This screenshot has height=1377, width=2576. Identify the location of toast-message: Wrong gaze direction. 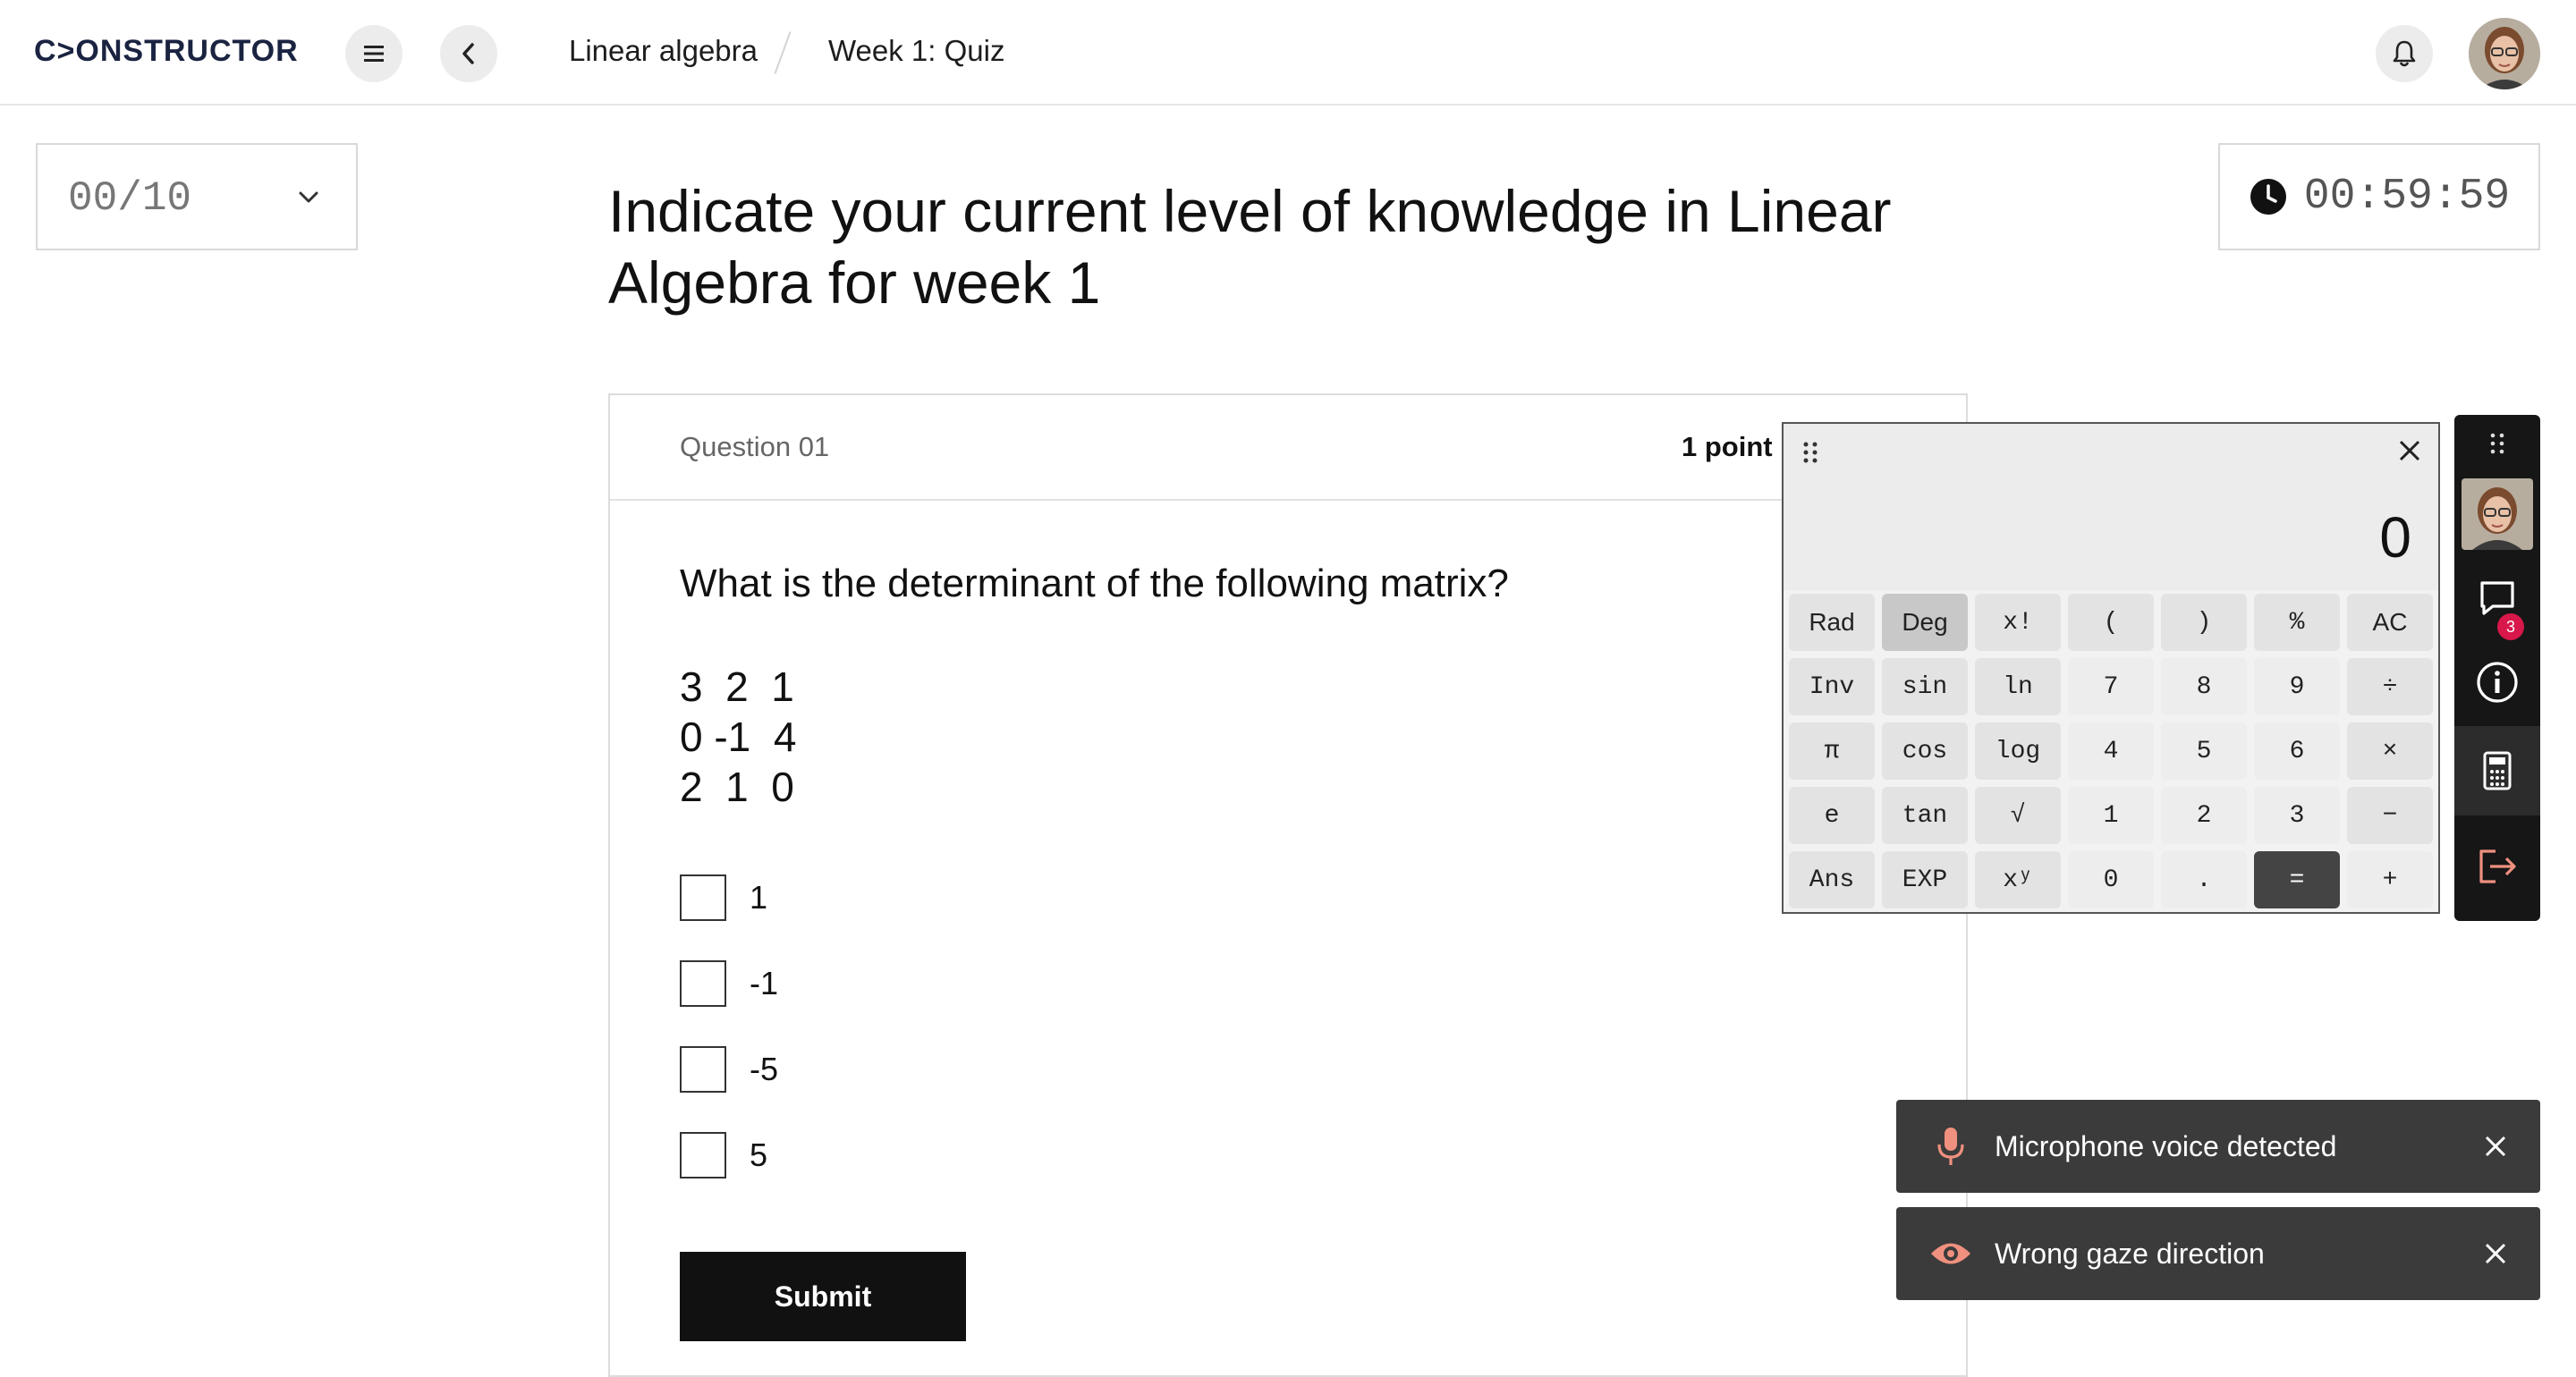
(2130, 1253).